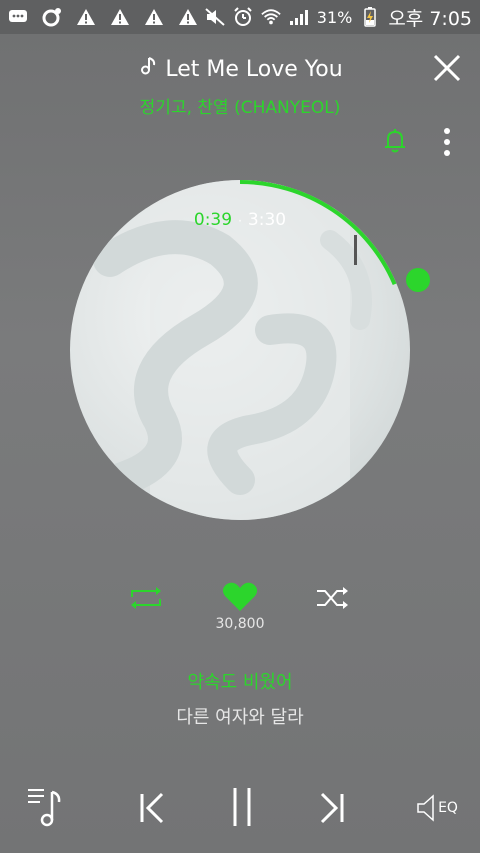 This screenshot has width=480, height=853. I want to click on eq-label: EQ, so click(448, 808).